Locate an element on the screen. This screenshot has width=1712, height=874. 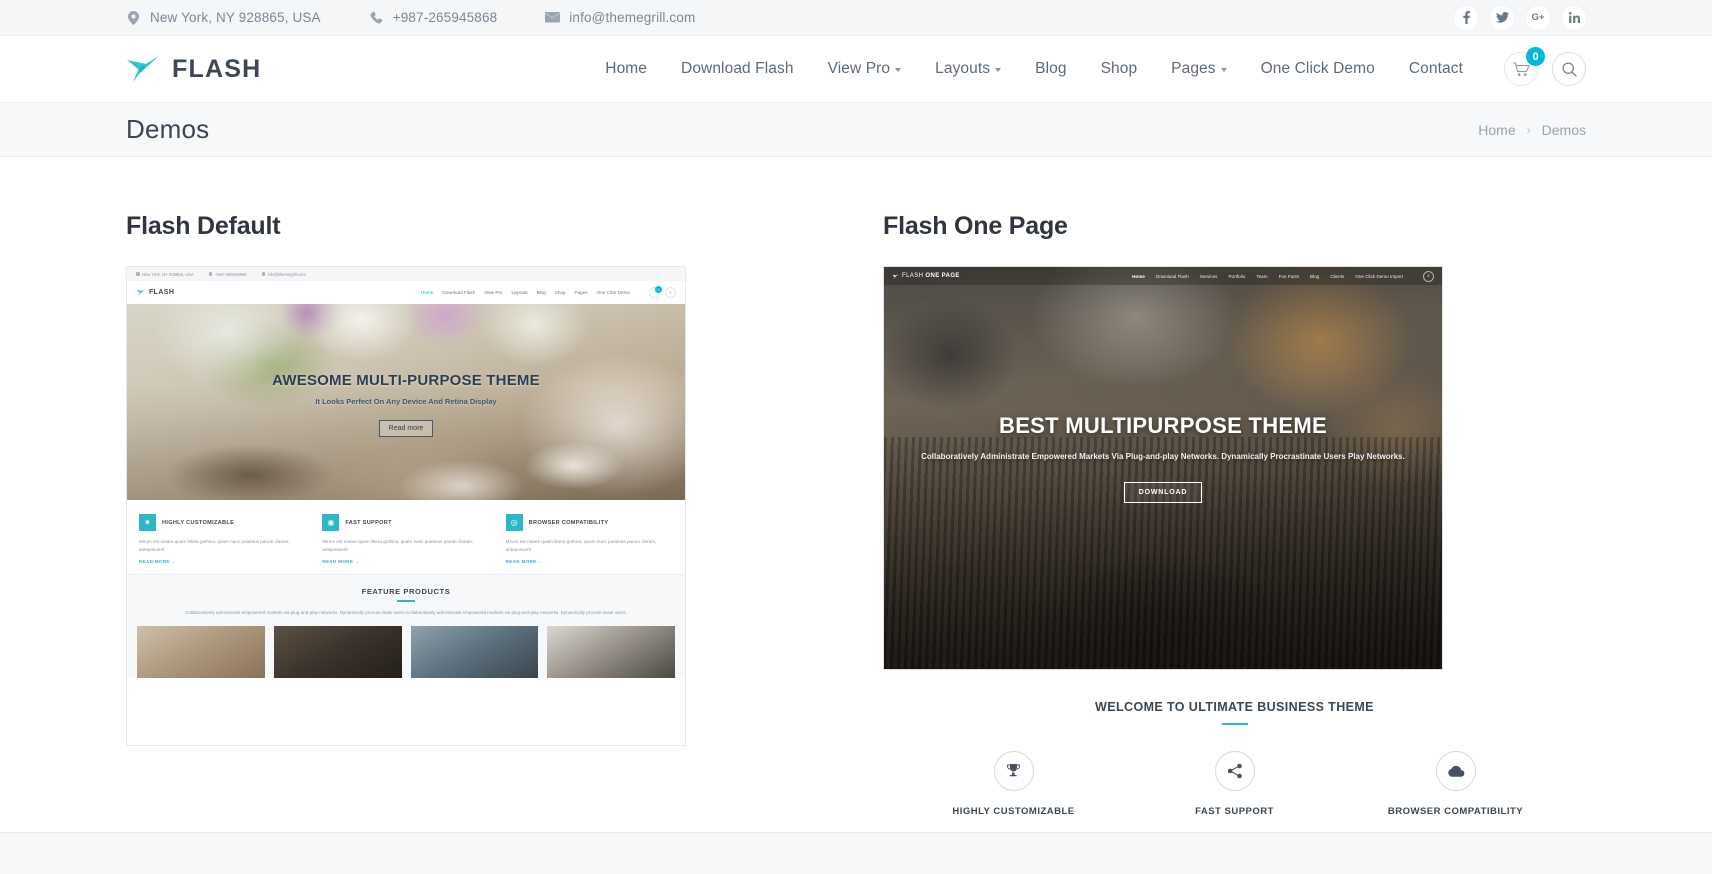
nav-label: Home is located at coordinates (626, 68).